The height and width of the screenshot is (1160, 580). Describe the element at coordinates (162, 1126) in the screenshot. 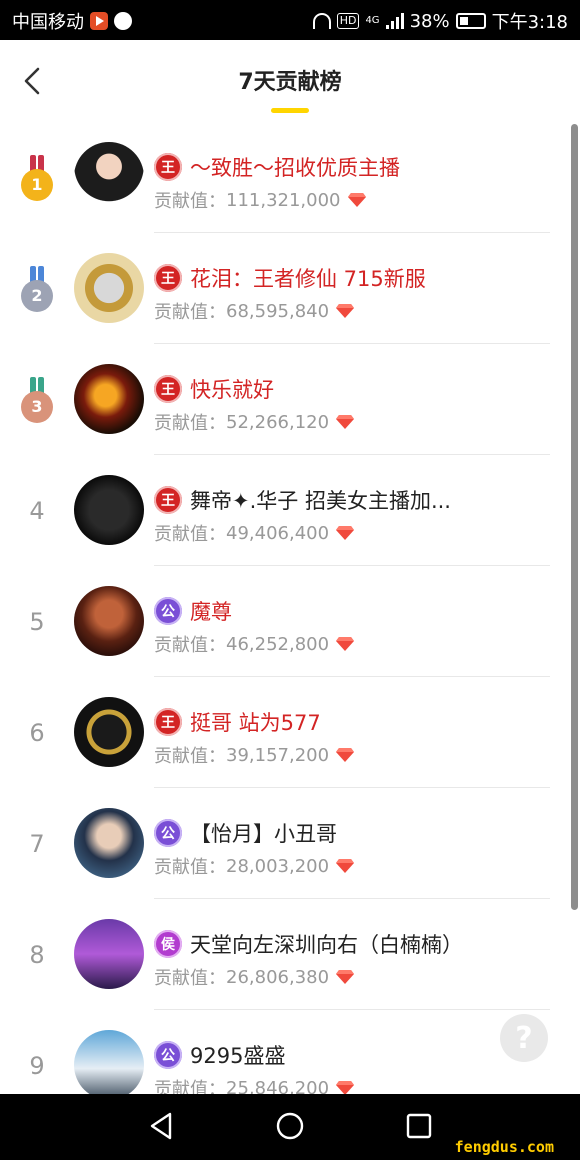

I see `back-triangle-icon` at that location.